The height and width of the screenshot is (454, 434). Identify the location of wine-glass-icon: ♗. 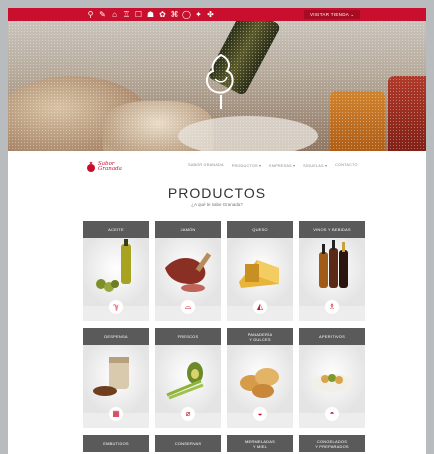
(332, 307).